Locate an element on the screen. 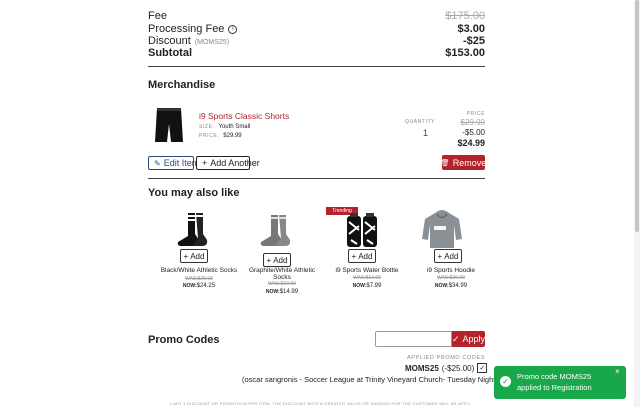 This screenshot has width=640, height=407. product-was-price: WAS:$29.99 is located at coordinates (199, 279).